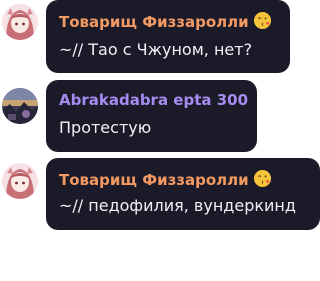 The image size is (320, 281). I want to click on author-name: Abrakadabra epta 300, so click(153, 100).